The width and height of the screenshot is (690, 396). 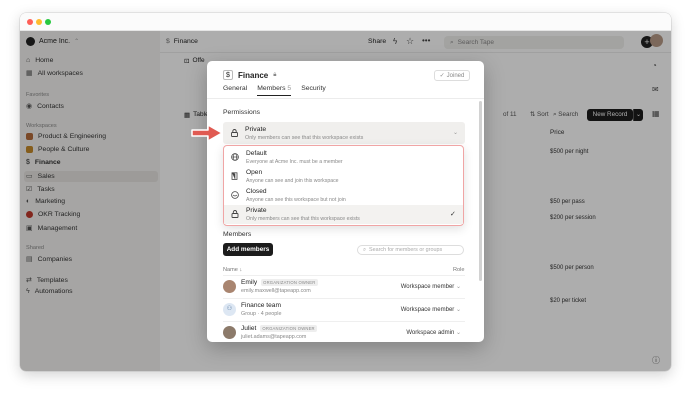 What do you see at coordinates (256, 191) in the screenshot?
I see `option-title: Closed` at bounding box center [256, 191].